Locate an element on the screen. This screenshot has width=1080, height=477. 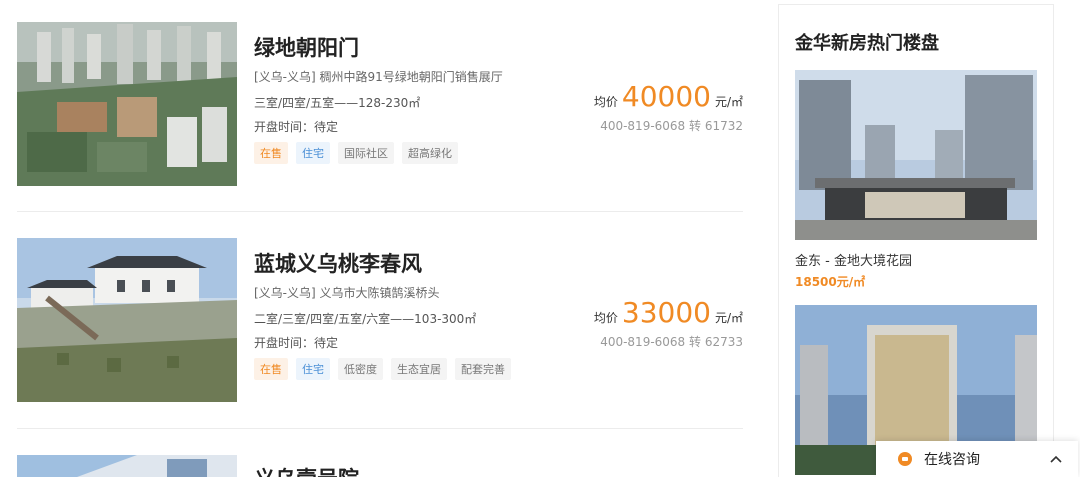
sidebar-title: 金华新房热门楼盘 is located at coordinates (867, 43).